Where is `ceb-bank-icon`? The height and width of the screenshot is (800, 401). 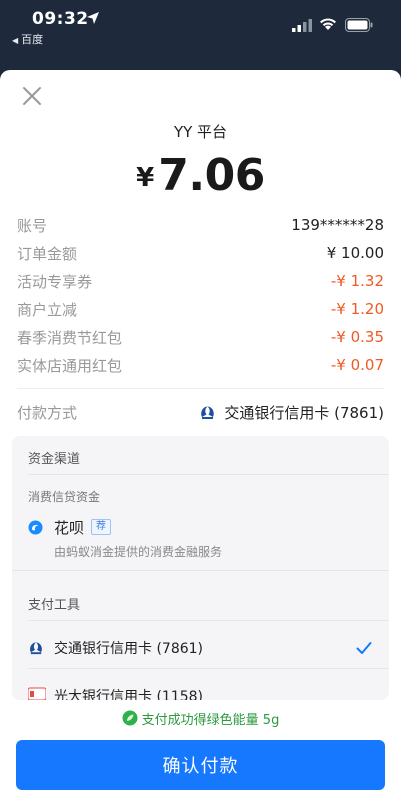
ceb-bank-icon is located at coordinates (37, 693).